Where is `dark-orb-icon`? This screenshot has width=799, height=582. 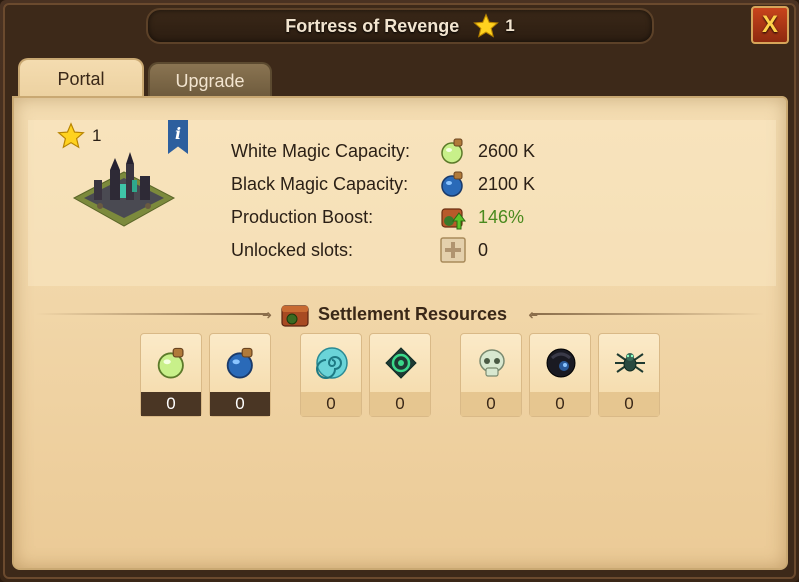
dark-orb-icon is located at coordinates (561, 363).